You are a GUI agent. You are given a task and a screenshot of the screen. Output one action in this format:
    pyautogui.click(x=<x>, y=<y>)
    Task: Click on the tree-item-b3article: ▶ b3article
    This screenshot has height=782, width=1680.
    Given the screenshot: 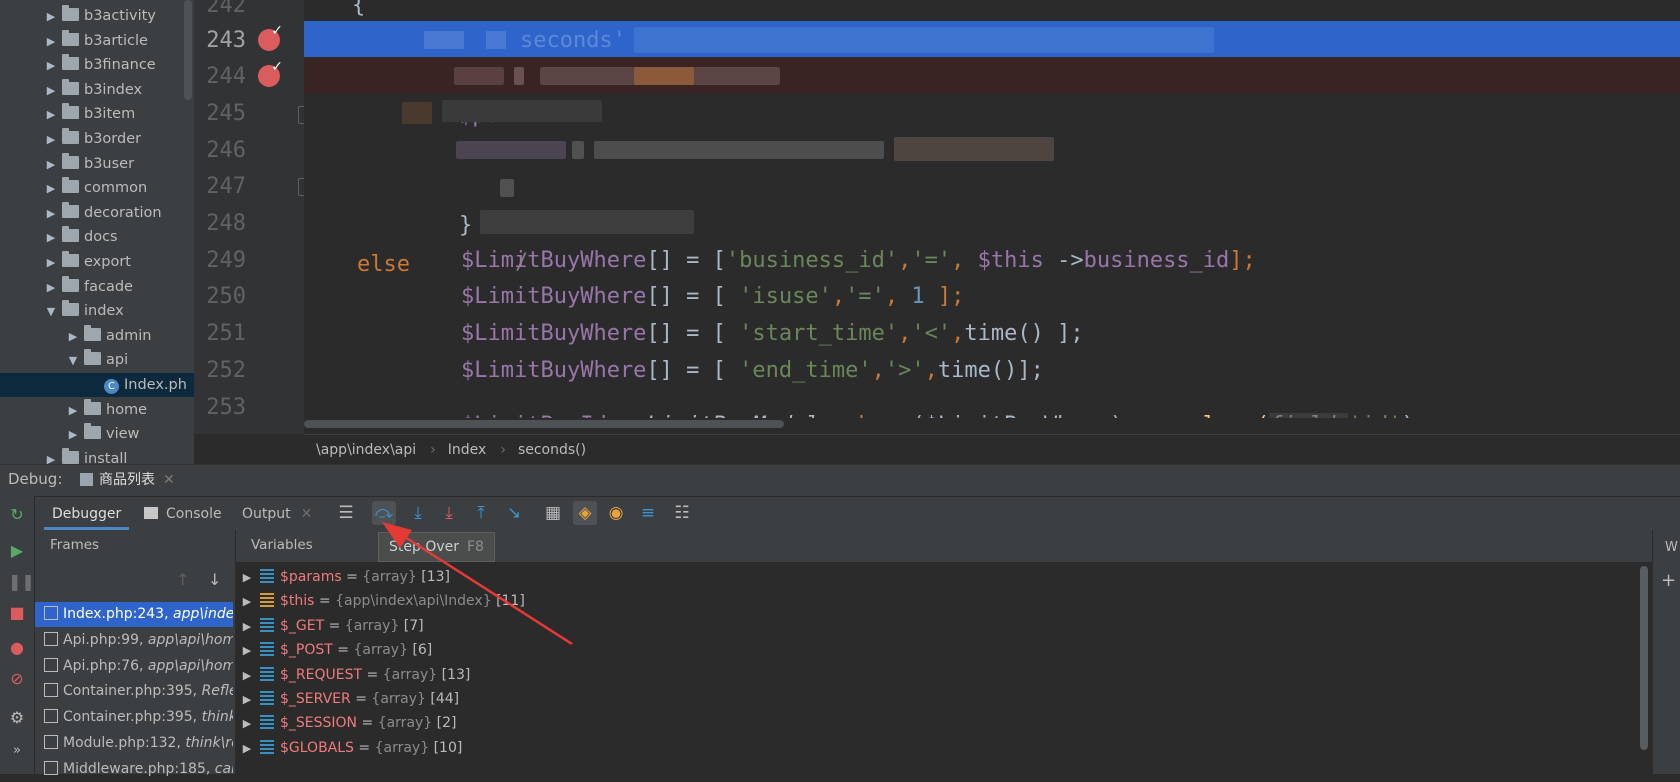 What is the action you would take?
    pyautogui.click(x=97, y=41)
    